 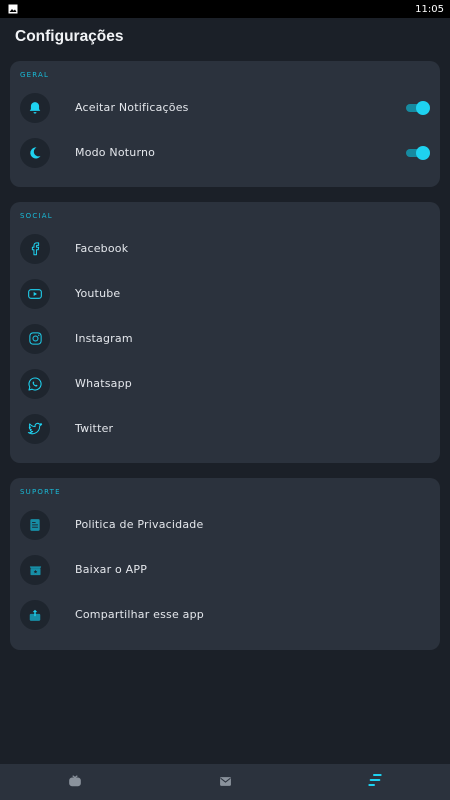 I want to click on bell-icon, so click(x=35, y=107).